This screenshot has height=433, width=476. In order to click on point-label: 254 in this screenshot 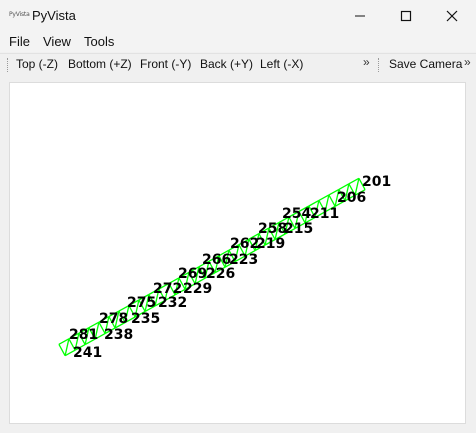, I will do `click(296, 214)`.